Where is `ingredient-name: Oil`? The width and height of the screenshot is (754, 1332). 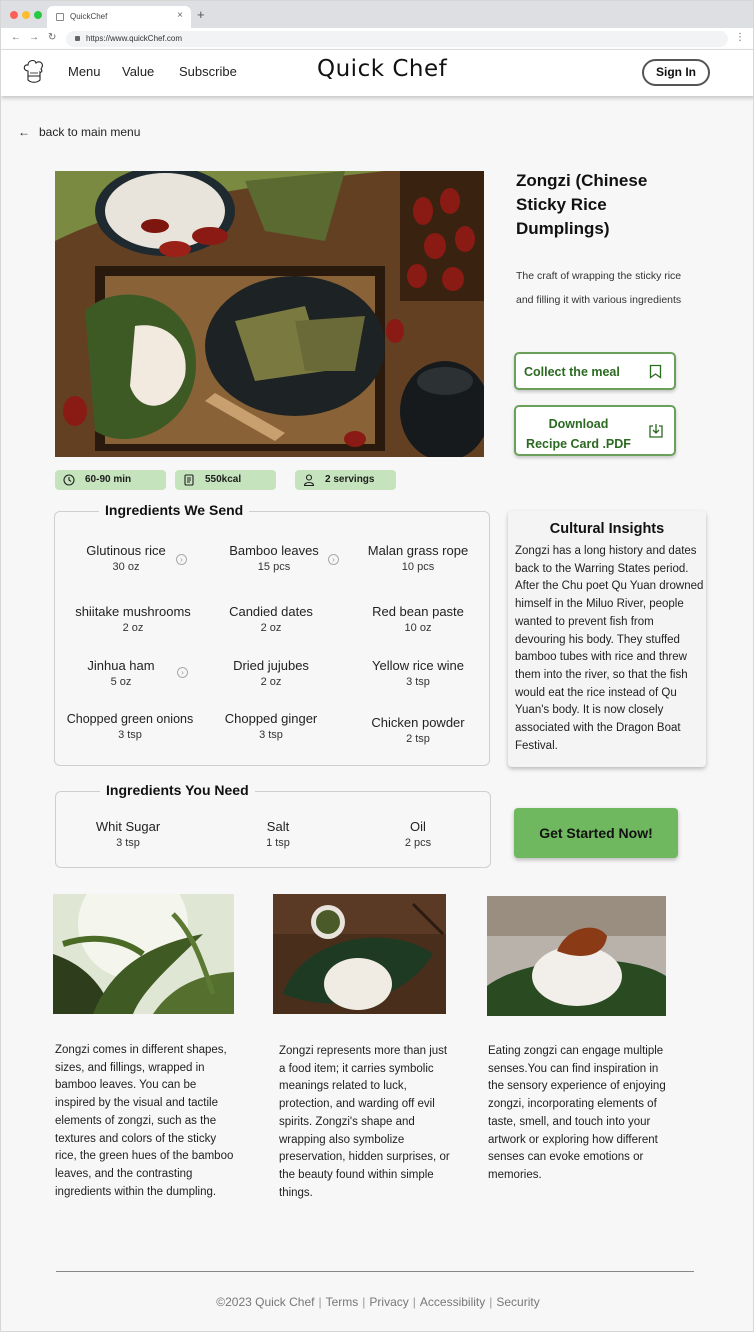 ingredient-name: Oil is located at coordinates (418, 826).